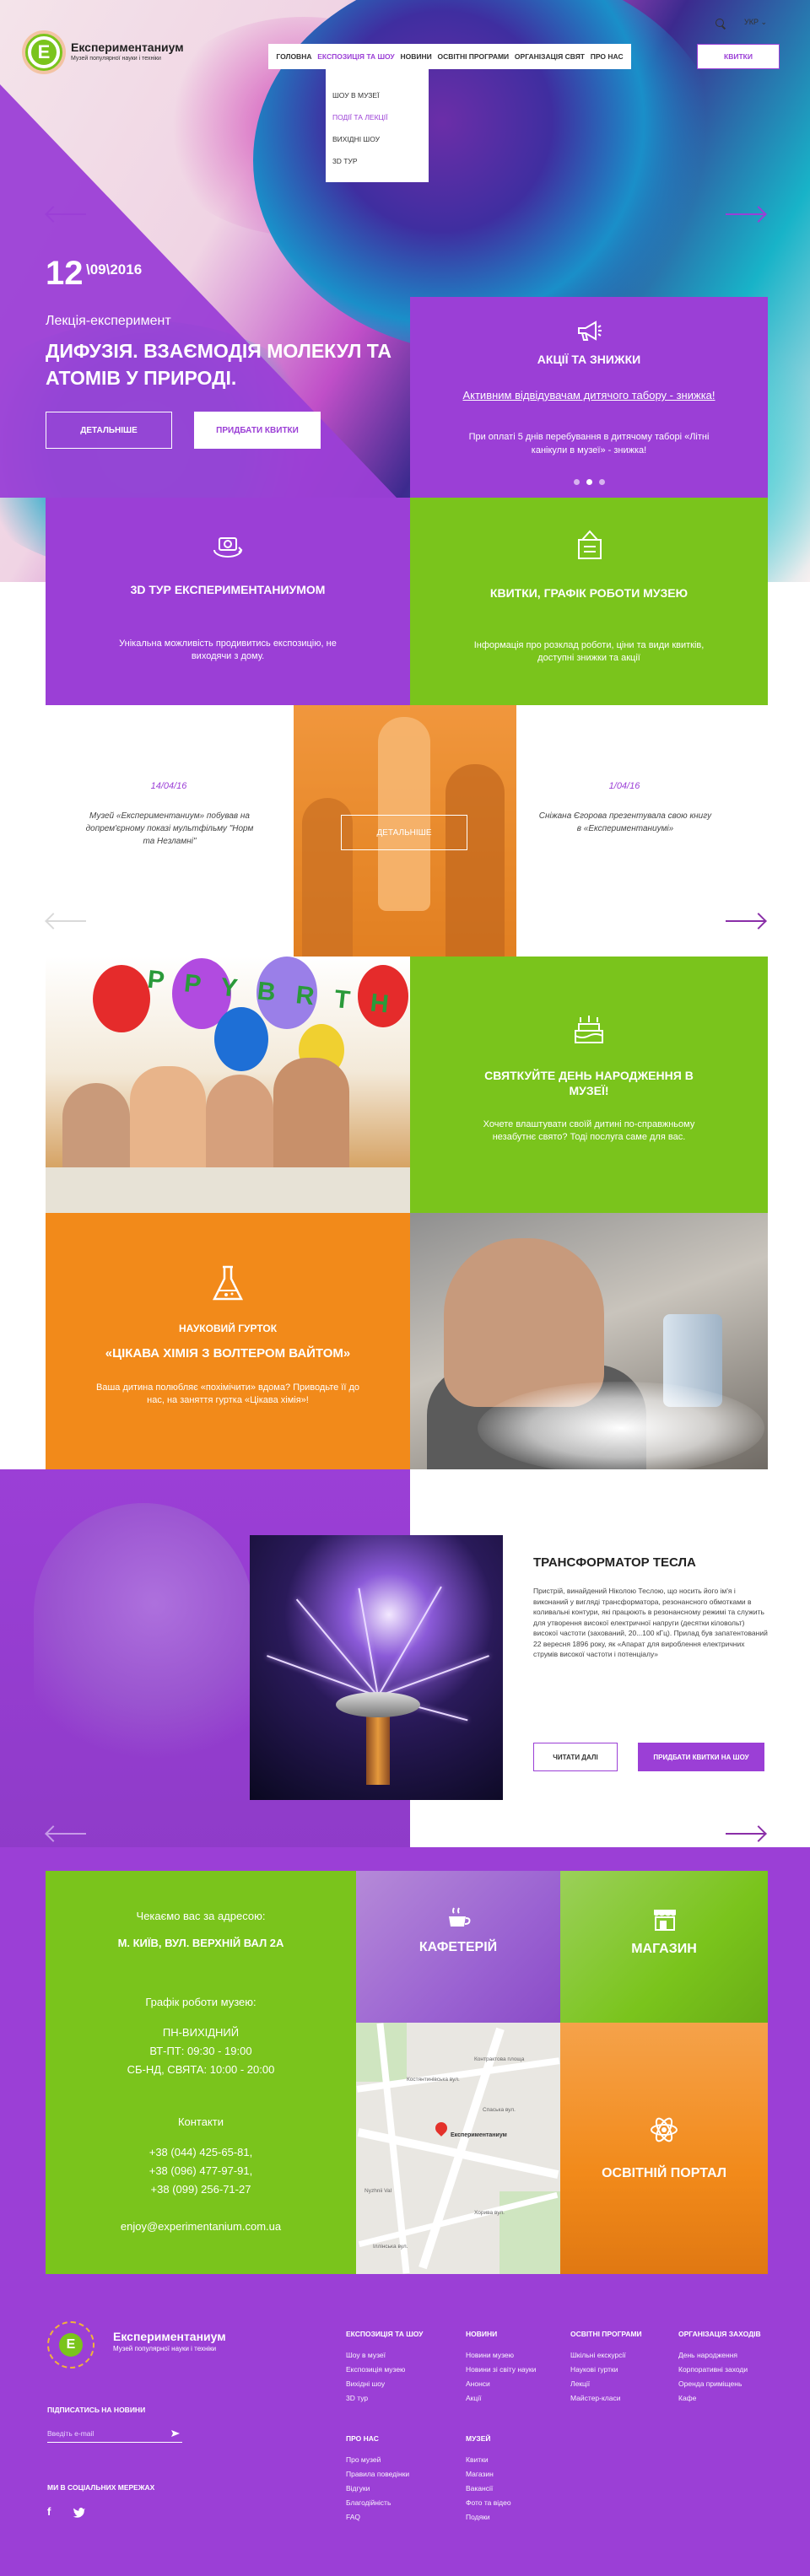 This screenshot has width=810, height=2576. What do you see at coordinates (201, 2226) in the screenshot?
I see `email-link: enjoy@experimentanium.com.ua` at bounding box center [201, 2226].